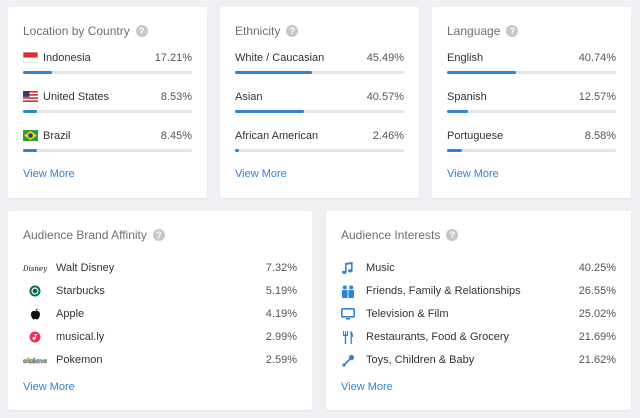 This screenshot has width=640, height=418. I want to click on brand-percent: 2.99%, so click(281, 337).